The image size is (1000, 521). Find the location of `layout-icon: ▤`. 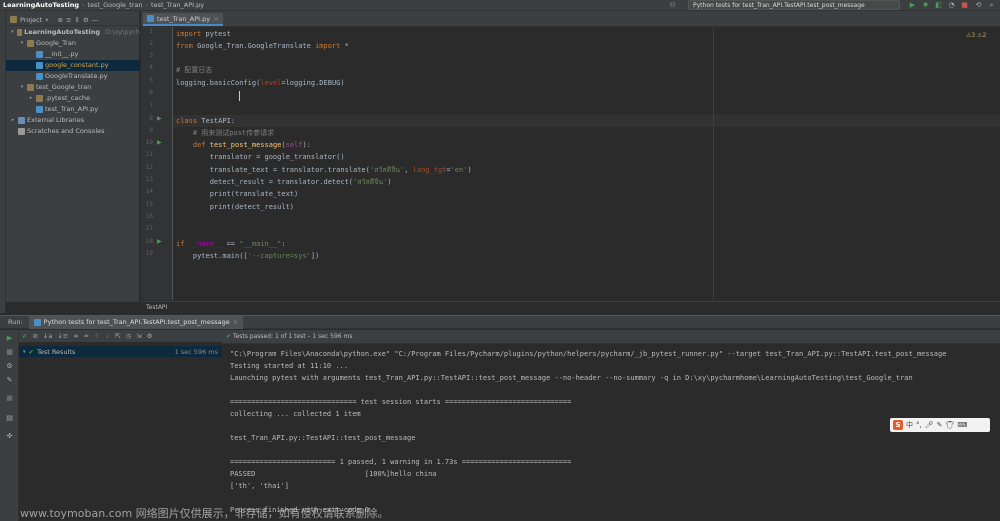

layout-icon: ▤ is located at coordinates (9, 418).